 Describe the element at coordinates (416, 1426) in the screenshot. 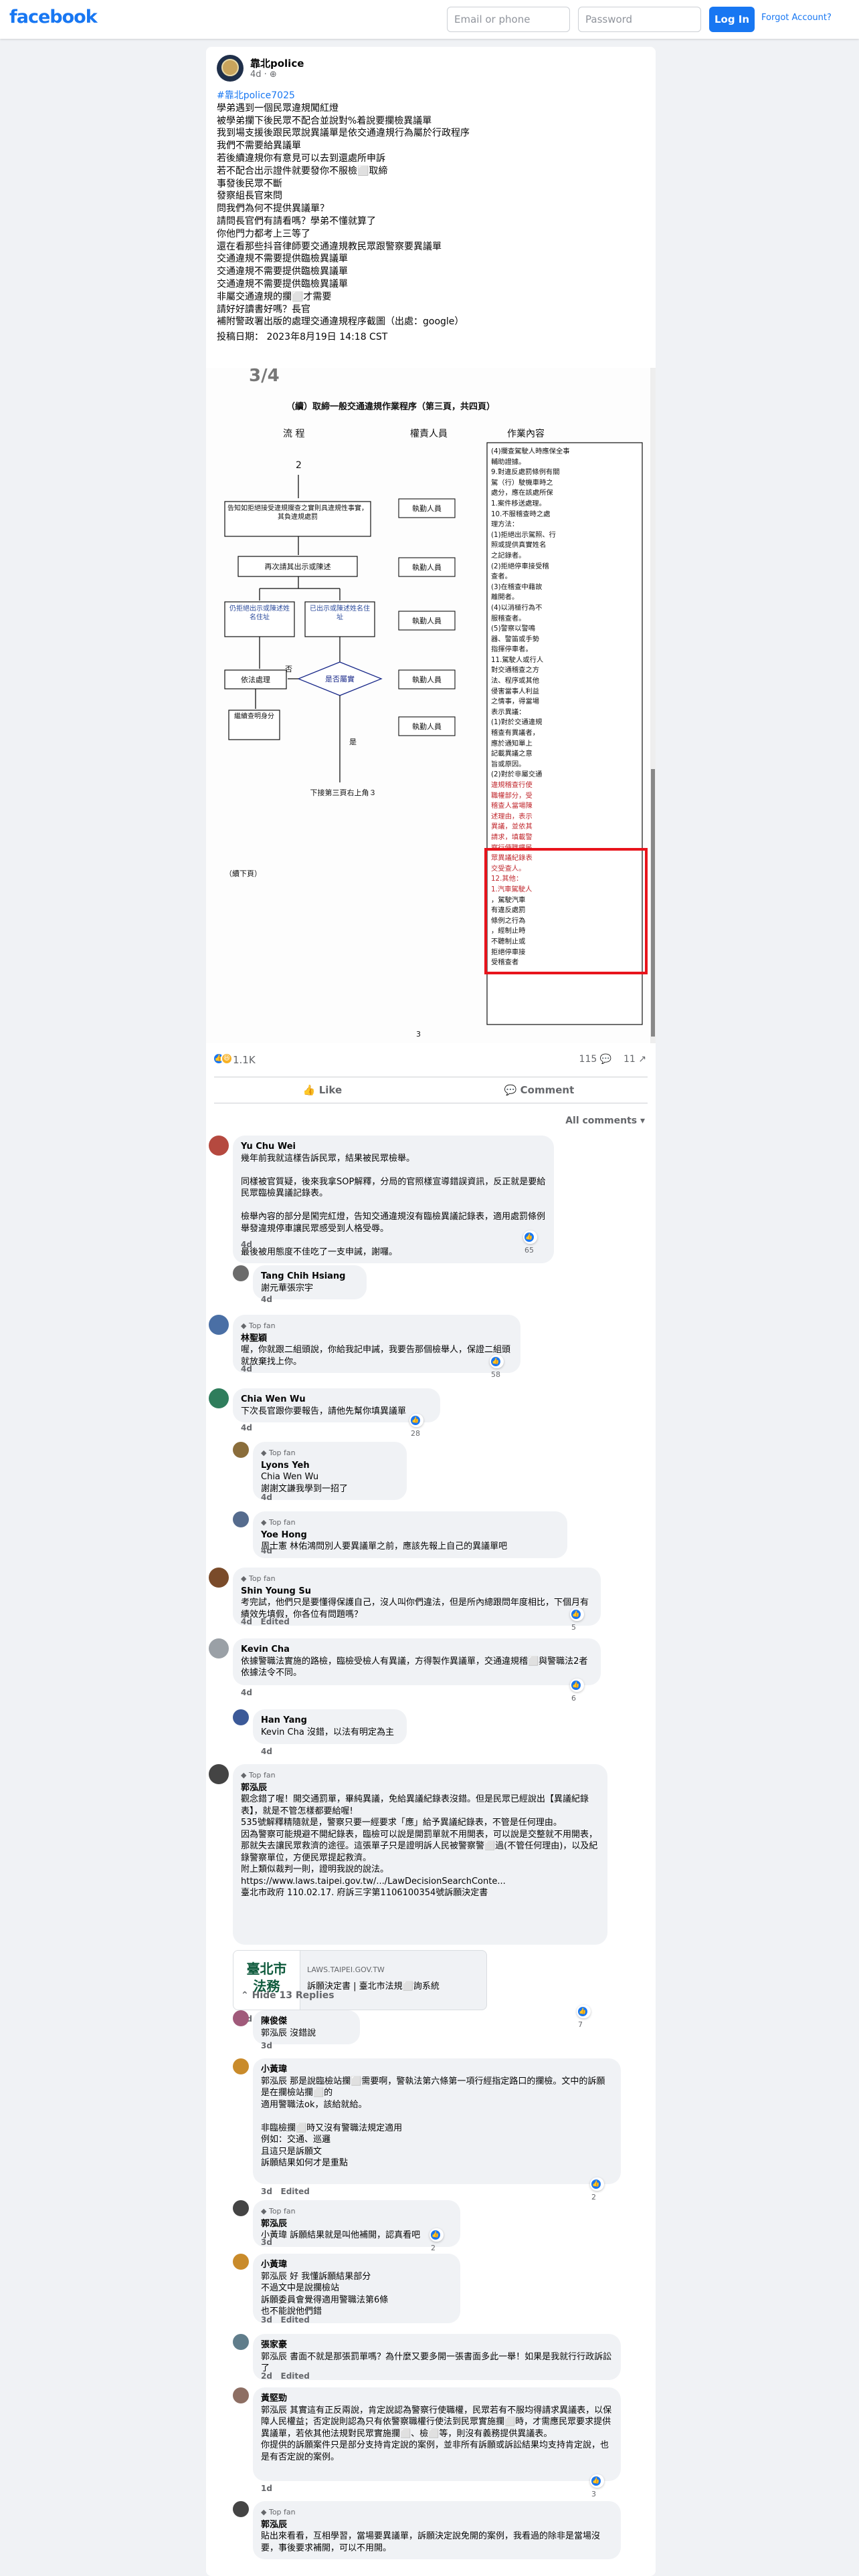

I see `comment-reactions: 👍 28` at that location.